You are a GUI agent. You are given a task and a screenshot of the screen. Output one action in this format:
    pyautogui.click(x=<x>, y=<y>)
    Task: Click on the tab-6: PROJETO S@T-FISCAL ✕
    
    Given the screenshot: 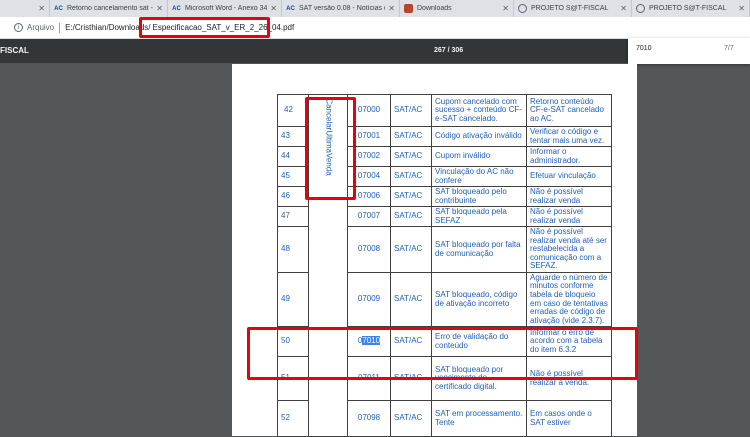 What is the action you would take?
    pyautogui.click(x=691, y=8)
    